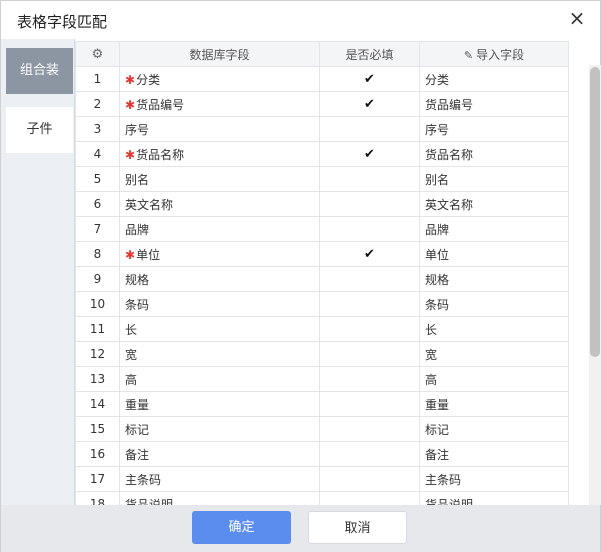 This screenshot has width=601, height=552. What do you see at coordinates (148, 254) in the screenshot?
I see `db-field-label: 单位` at bounding box center [148, 254].